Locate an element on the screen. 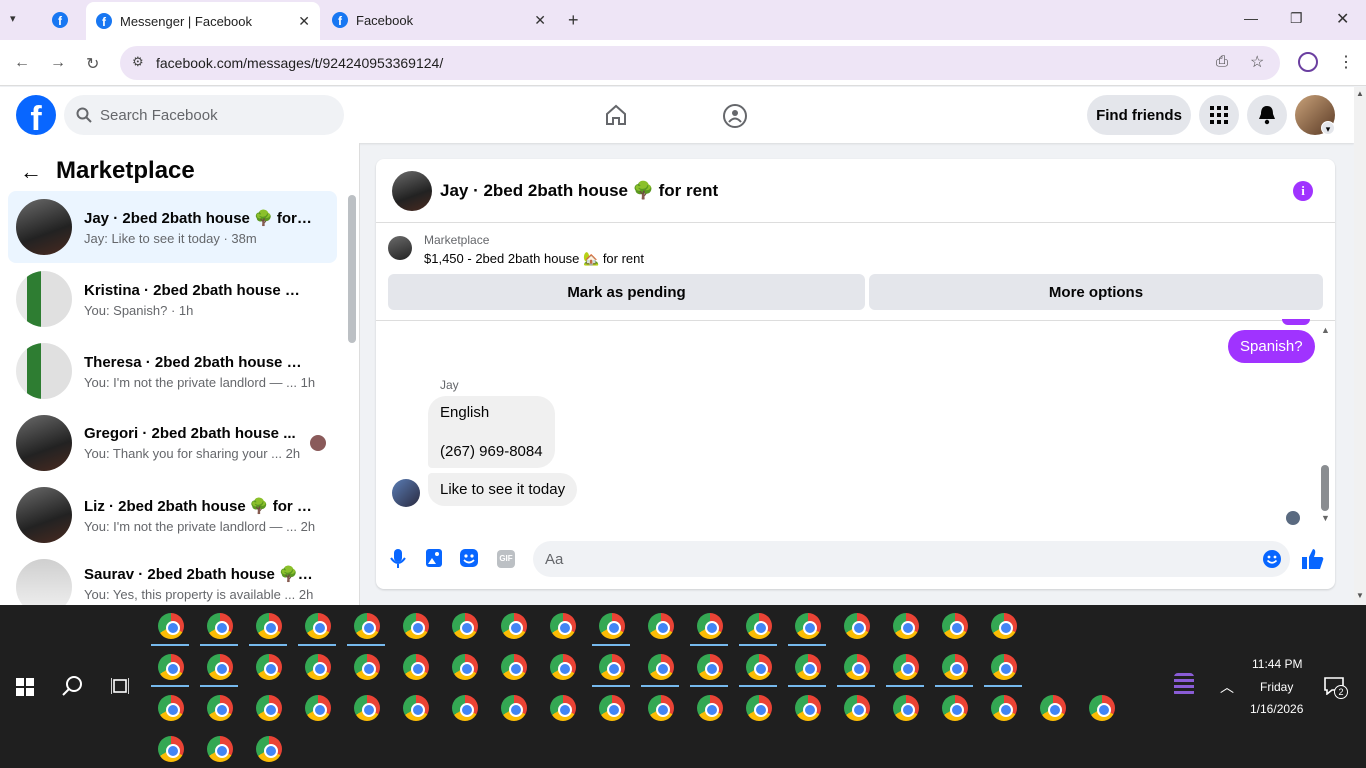 The width and height of the screenshot is (1366, 768). browser-menu-icon: ⋮ is located at coordinates (1346, 62).